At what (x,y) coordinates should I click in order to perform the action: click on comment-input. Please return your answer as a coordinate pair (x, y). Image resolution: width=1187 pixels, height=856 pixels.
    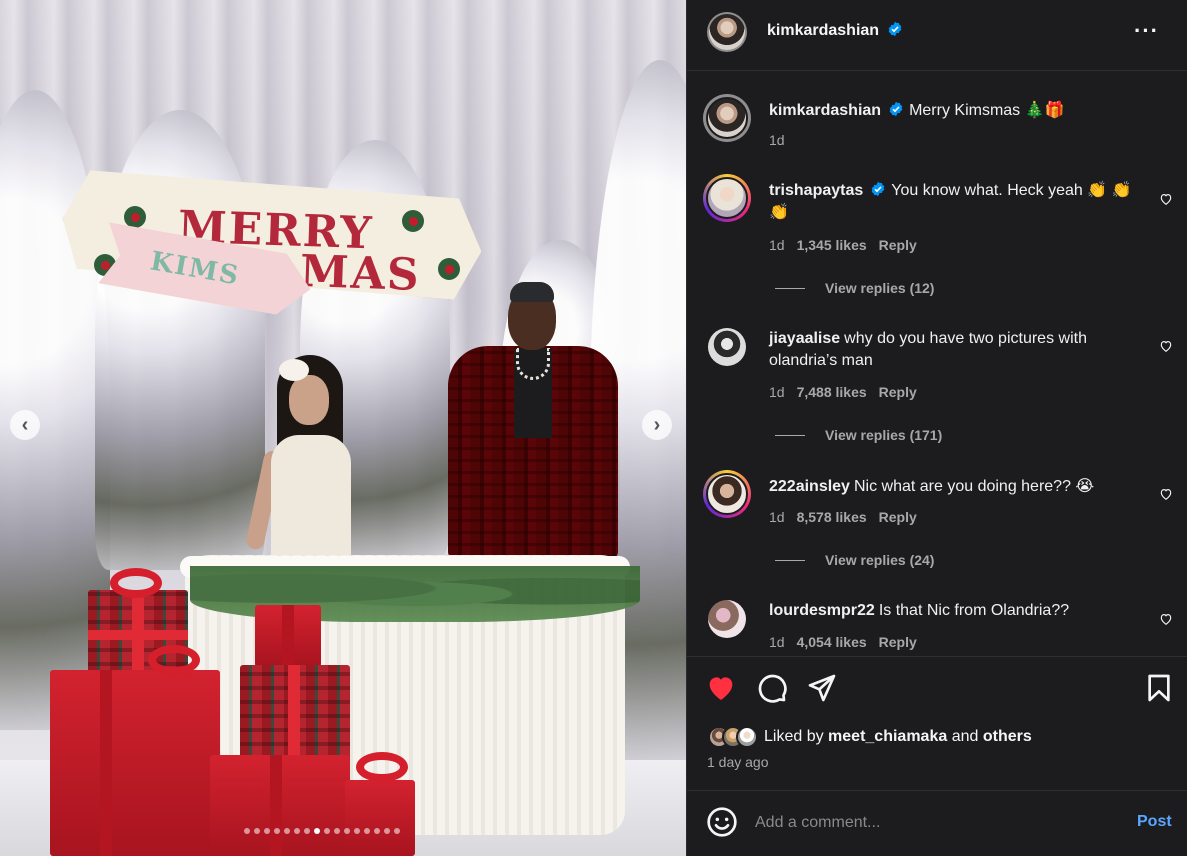
    Looking at the image, I should click on (935, 823).